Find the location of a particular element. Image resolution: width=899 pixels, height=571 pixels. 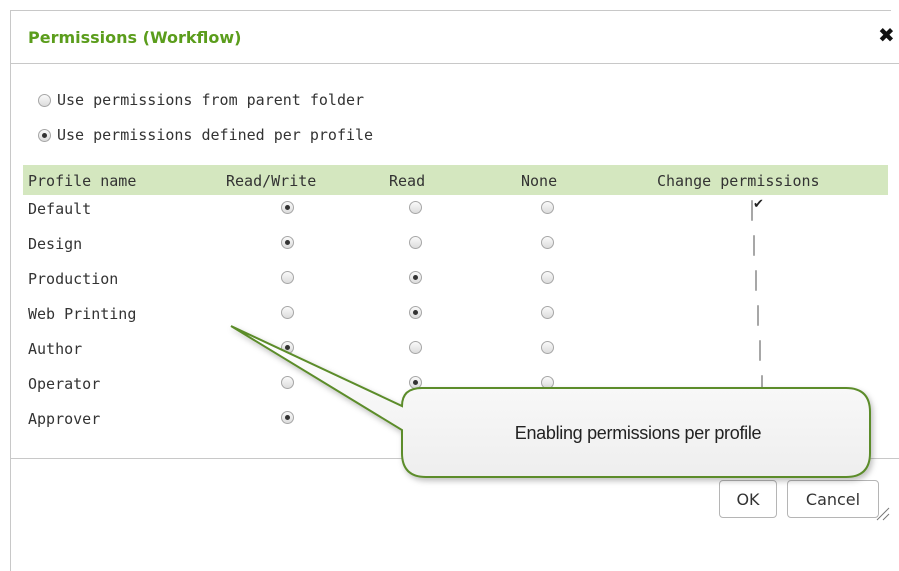

footer-divider is located at coordinates (455, 458).